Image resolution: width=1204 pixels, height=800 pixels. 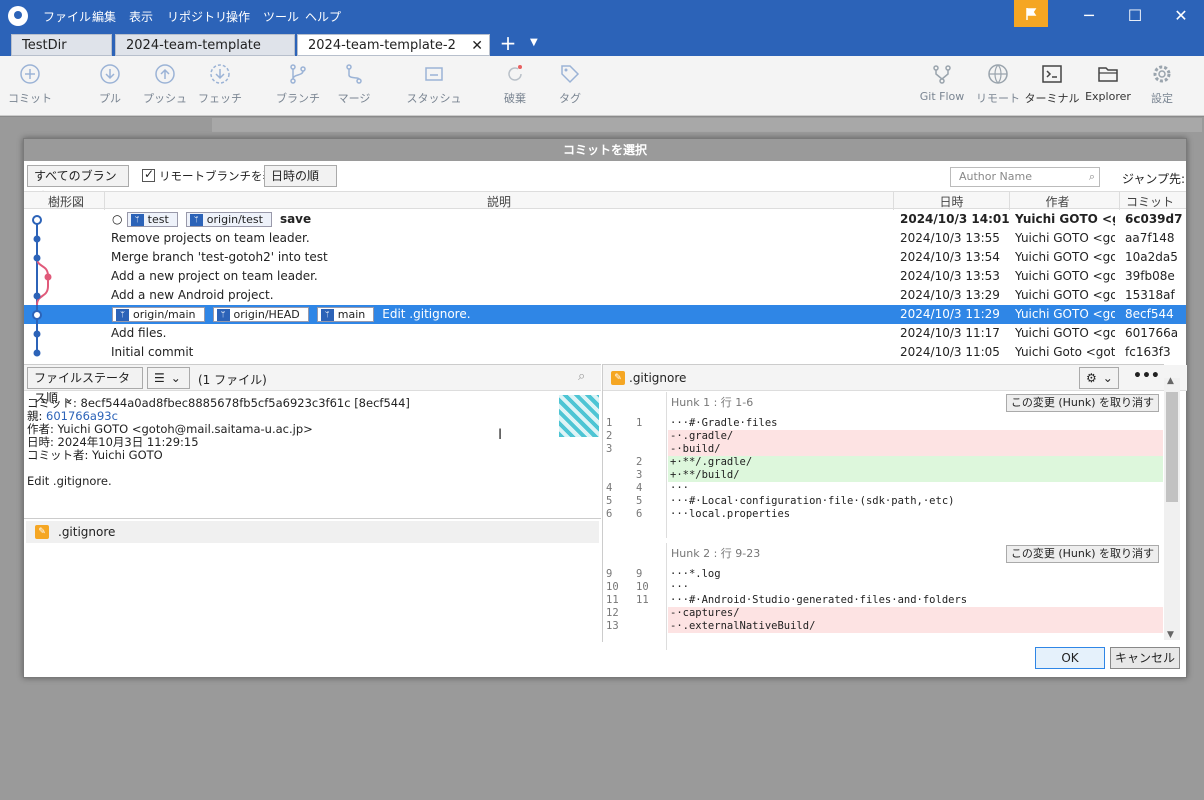 What do you see at coordinates (995, 176) in the screenshot?
I see `author-placeholder: Author Name` at bounding box center [995, 176].